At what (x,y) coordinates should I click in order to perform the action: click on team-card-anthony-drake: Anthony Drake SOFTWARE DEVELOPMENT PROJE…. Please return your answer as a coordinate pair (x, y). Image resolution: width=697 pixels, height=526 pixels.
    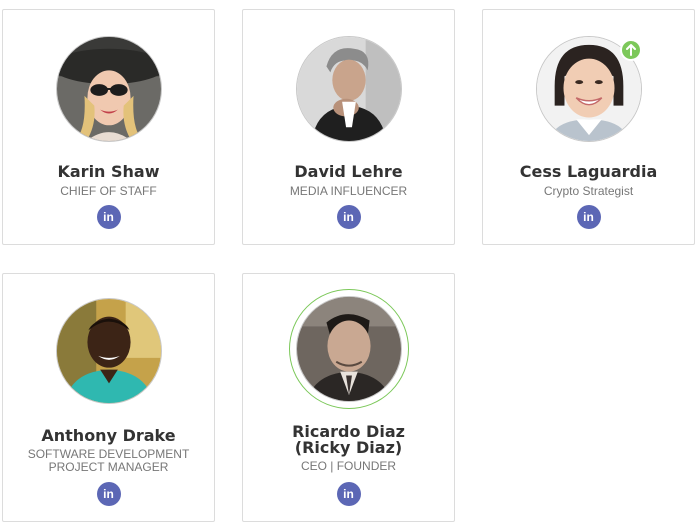
    Looking at the image, I should click on (108, 397).